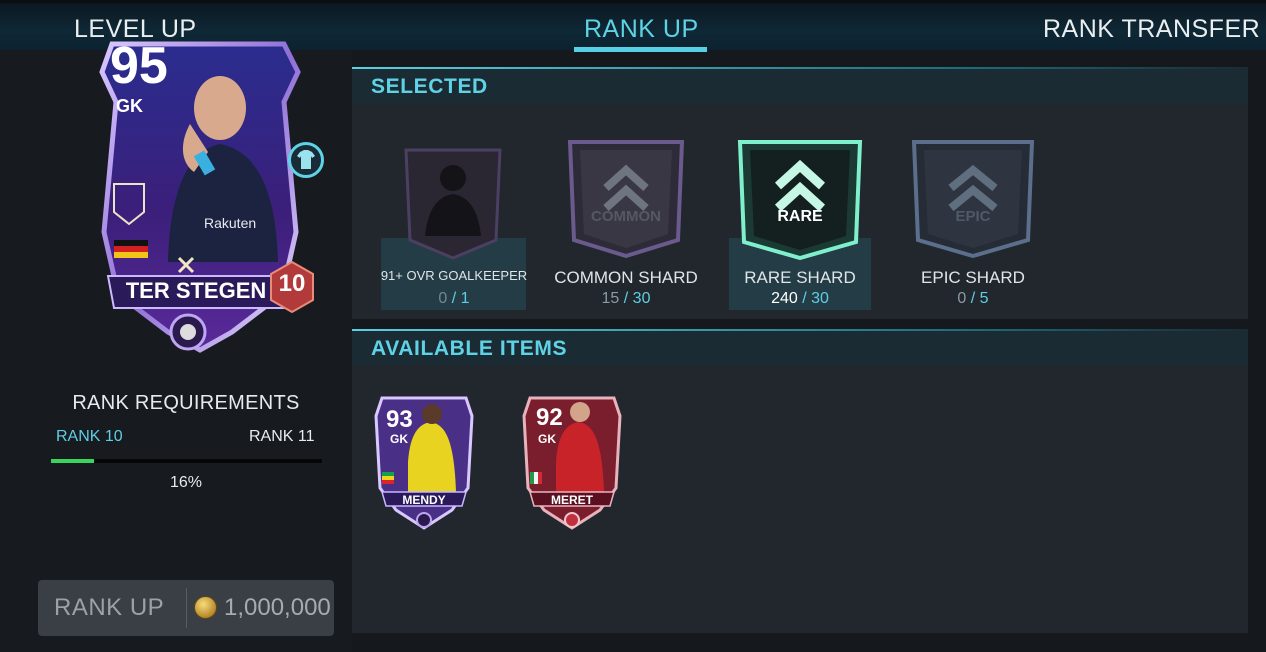 Image resolution: width=1266 pixels, height=652 pixels. Describe the element at coordinates (800, 85) in the screenshot. I see `selected-section-header: SELECTED` at that location.